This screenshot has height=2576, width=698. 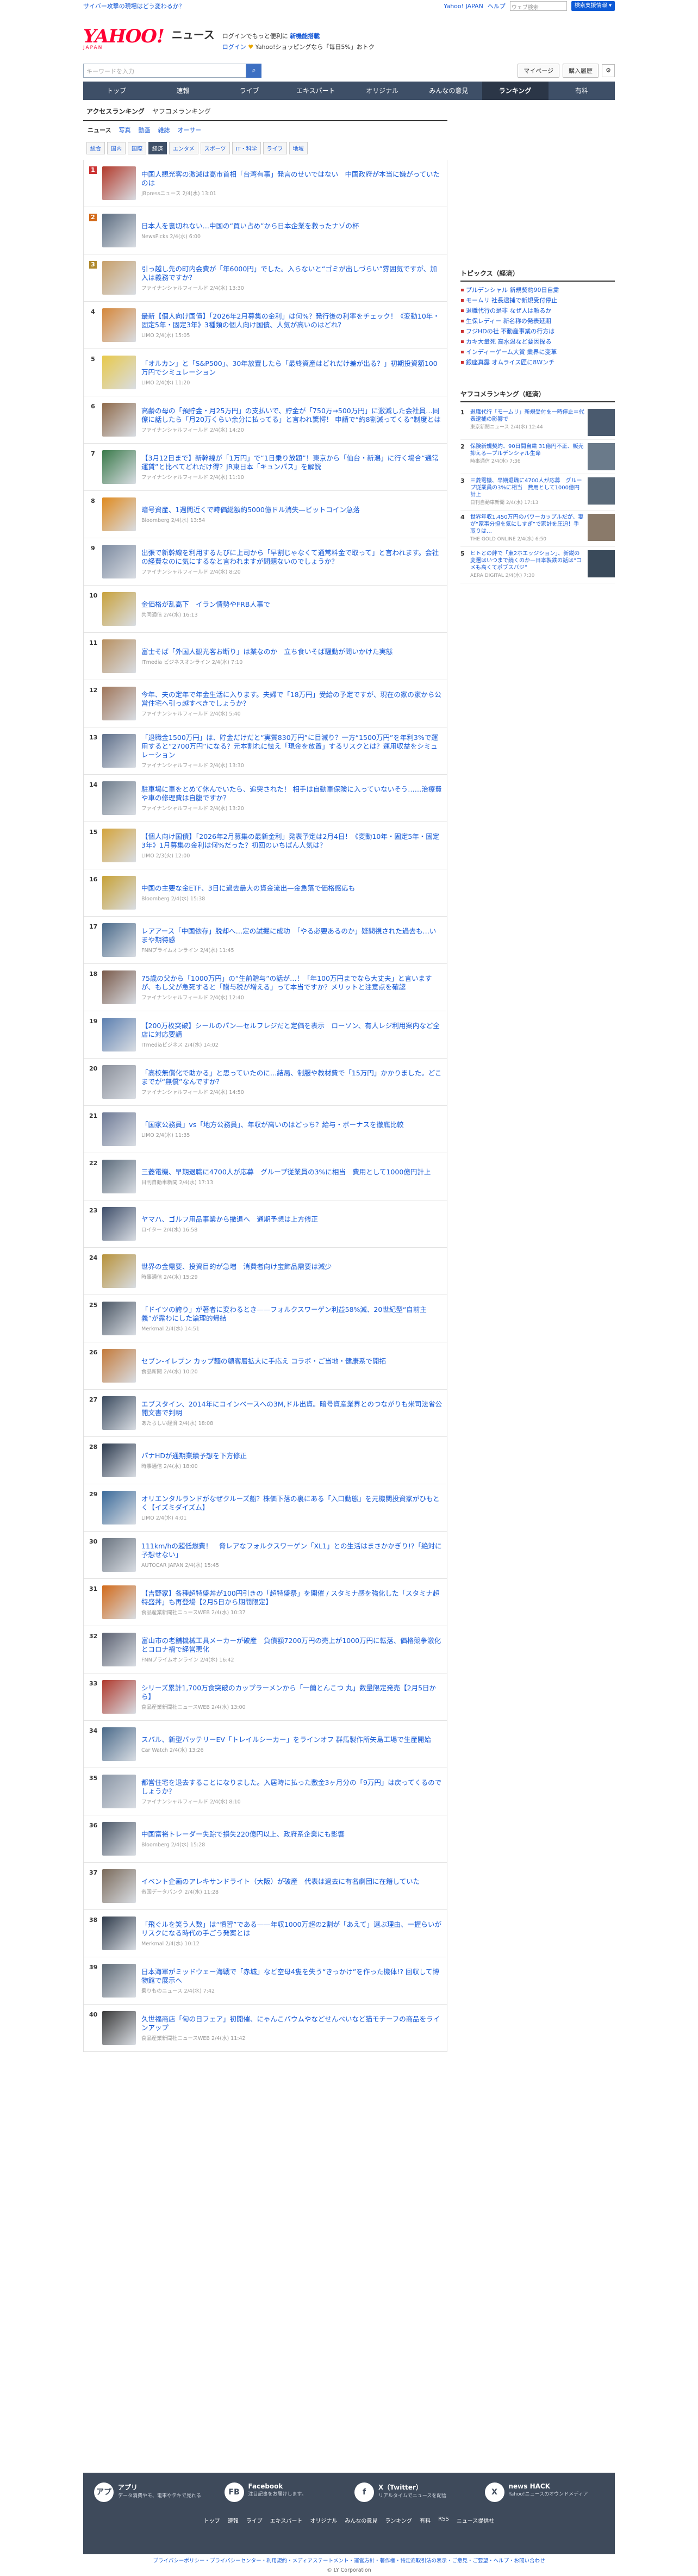 What do you see at coordinates (292, 1266) in the screenshot?
I see `article-title: 世界の金需要、投資目的が急増 消費者向け宝飾品需要は減少` at bounding box center [292, 1266].